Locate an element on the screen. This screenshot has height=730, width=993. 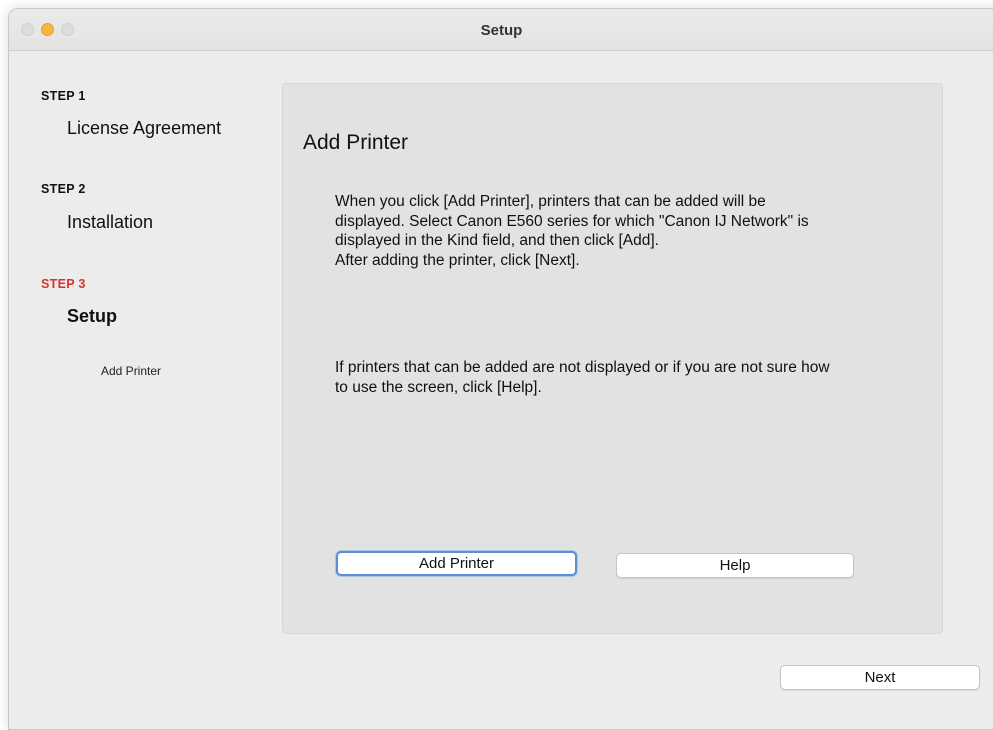
step-3-substep: Add Printer is located at coordinates (131, 371).